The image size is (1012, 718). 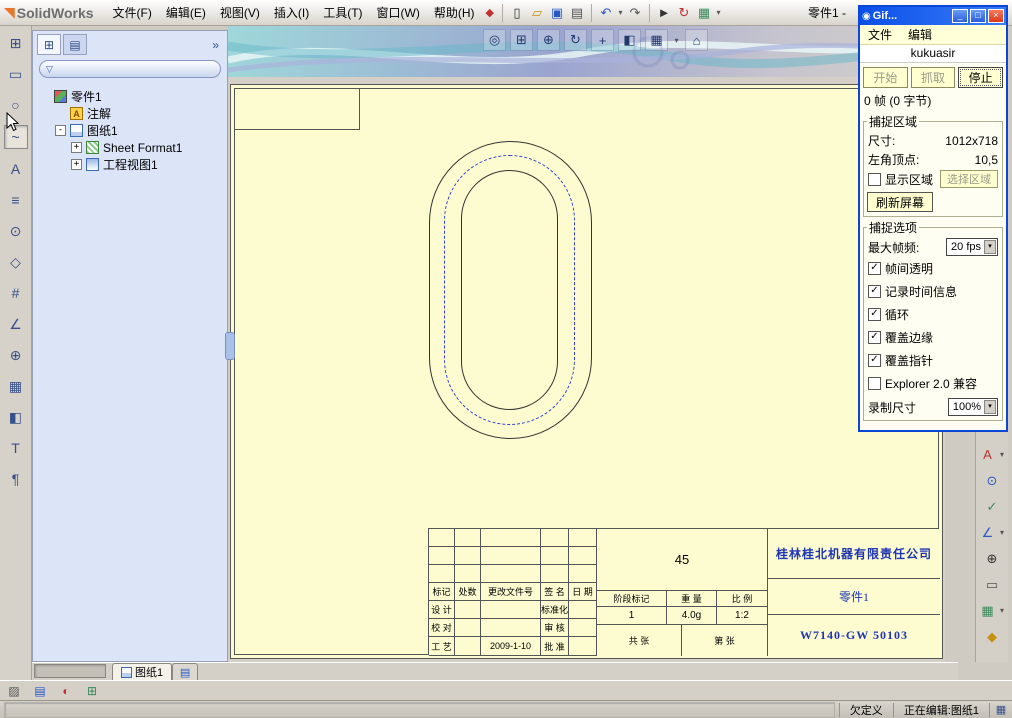 I want to click on menu-edit: 编辑(E), so click(x=186, y=12).